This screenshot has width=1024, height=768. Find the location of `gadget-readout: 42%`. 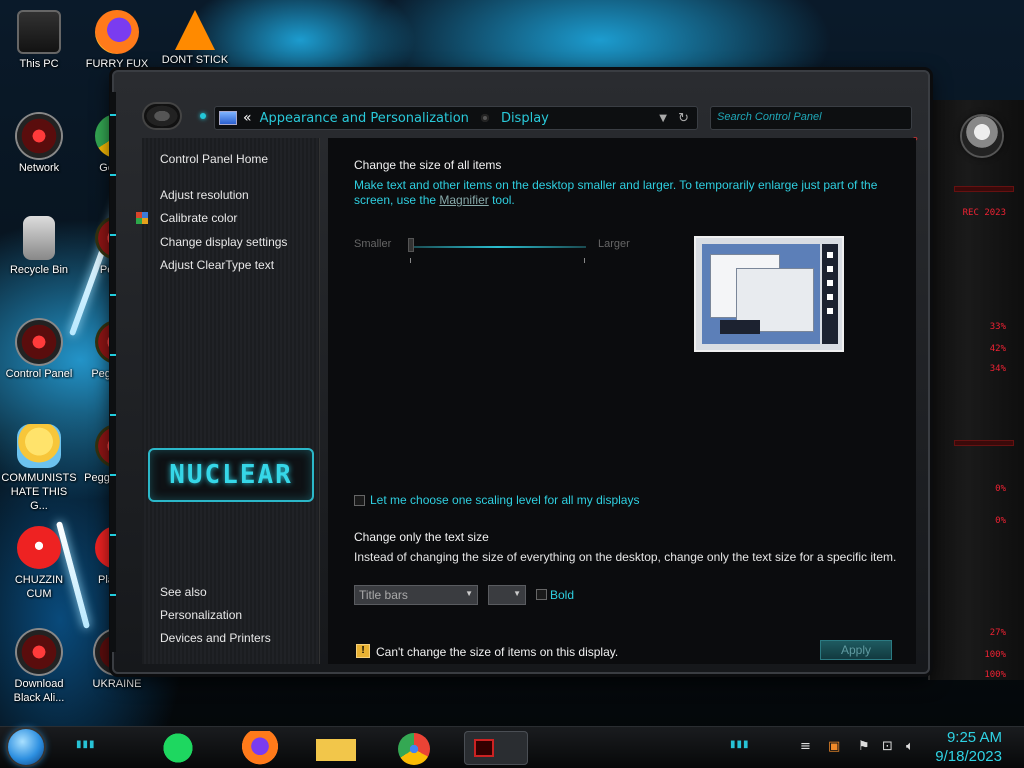

gadget-readout: 42% is located at coordinates (997, 349).